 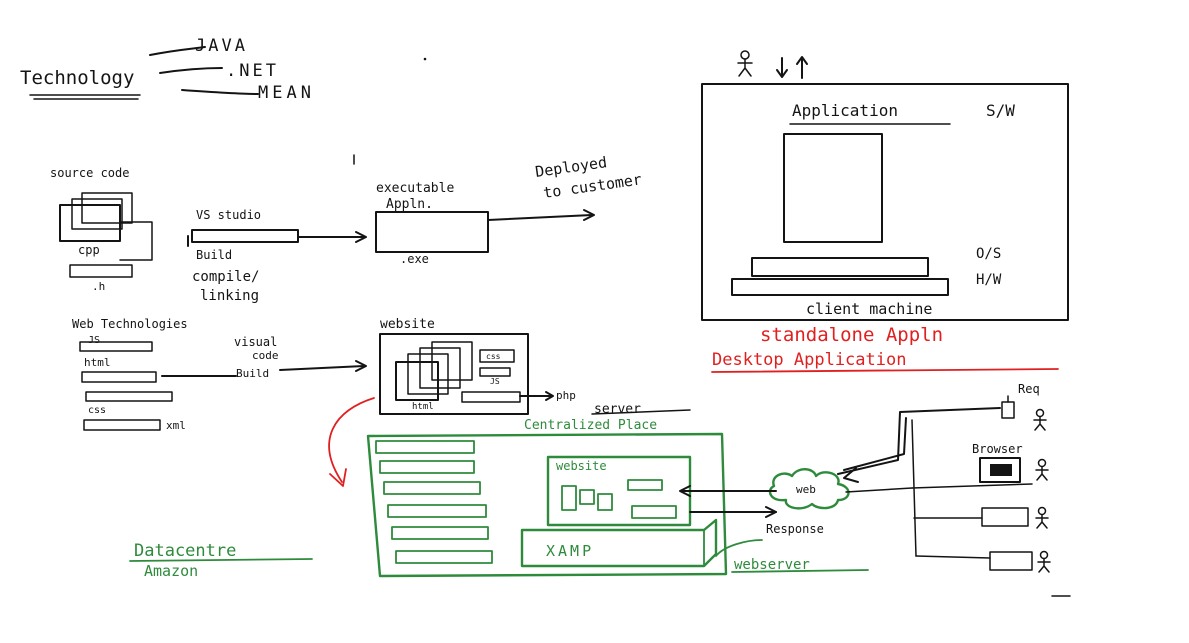 I want to click on browser-screen-icon, so click(x=1001, y=470).